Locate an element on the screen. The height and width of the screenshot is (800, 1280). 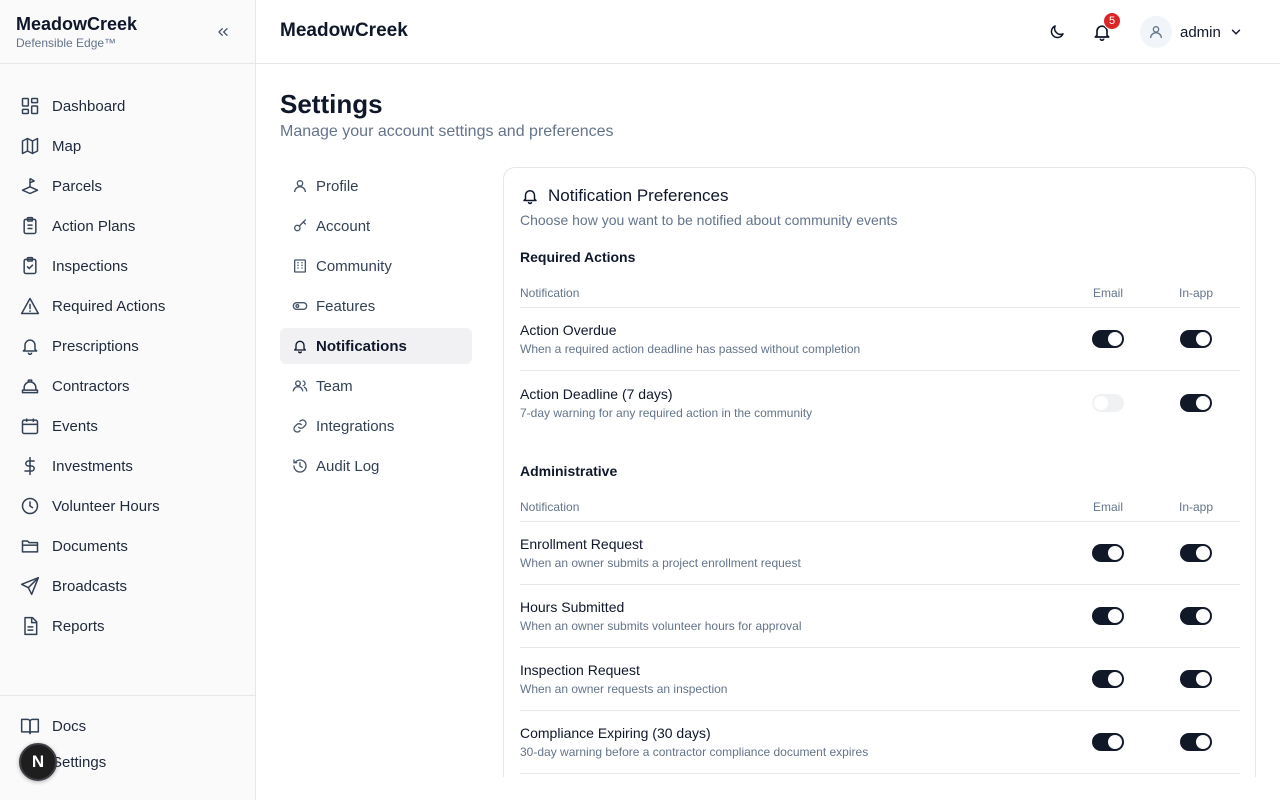
topbar: MeadowCreek 5 admin is located at coordinates (768, 32).